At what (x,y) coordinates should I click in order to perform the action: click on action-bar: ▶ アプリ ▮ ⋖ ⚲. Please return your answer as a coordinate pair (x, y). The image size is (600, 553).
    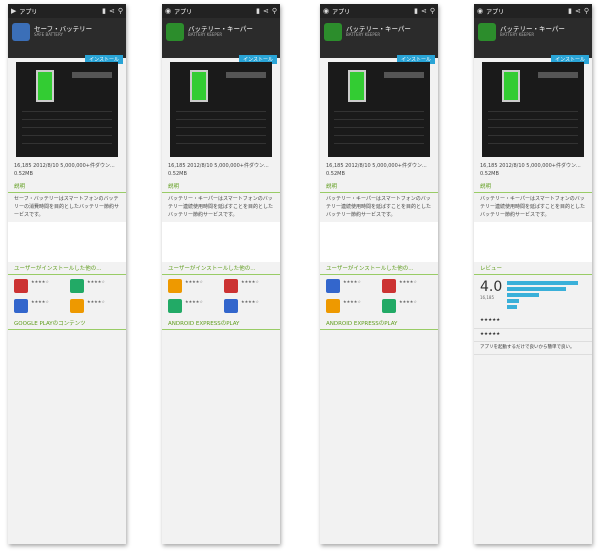
    Looking at the image, I should click on (67, 11).